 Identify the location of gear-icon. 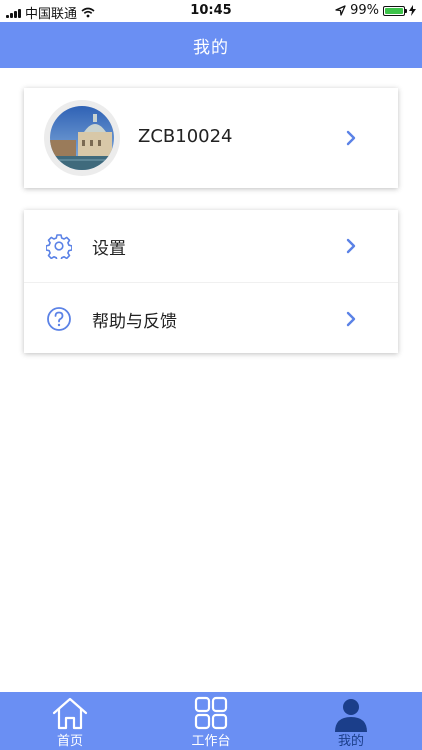
(59, 246).